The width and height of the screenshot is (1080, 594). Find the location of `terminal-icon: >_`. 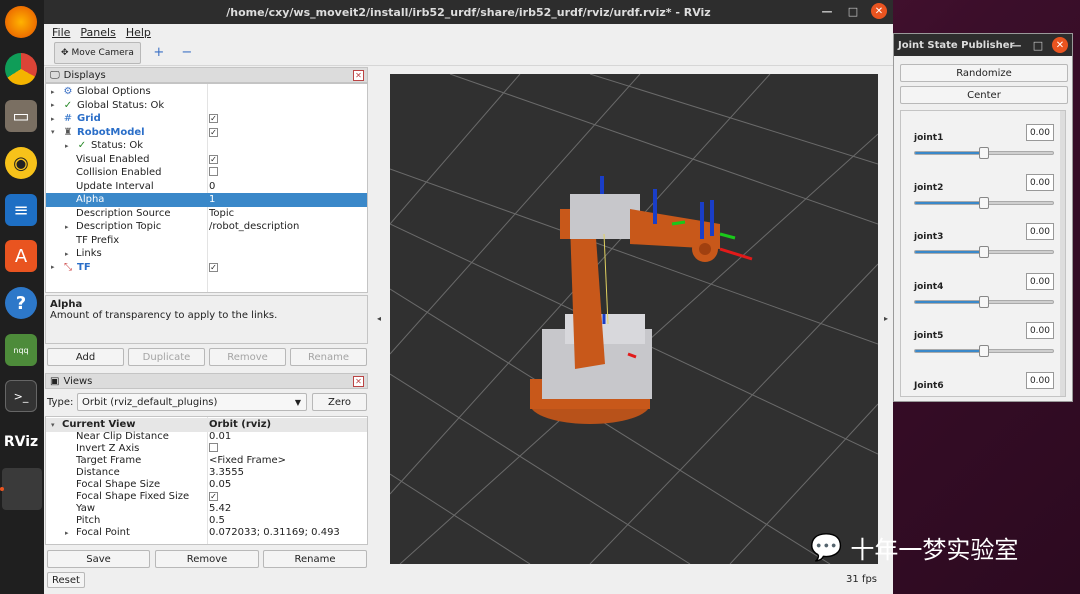

terminal-icon: >_ is located at coordinates (21, 396).